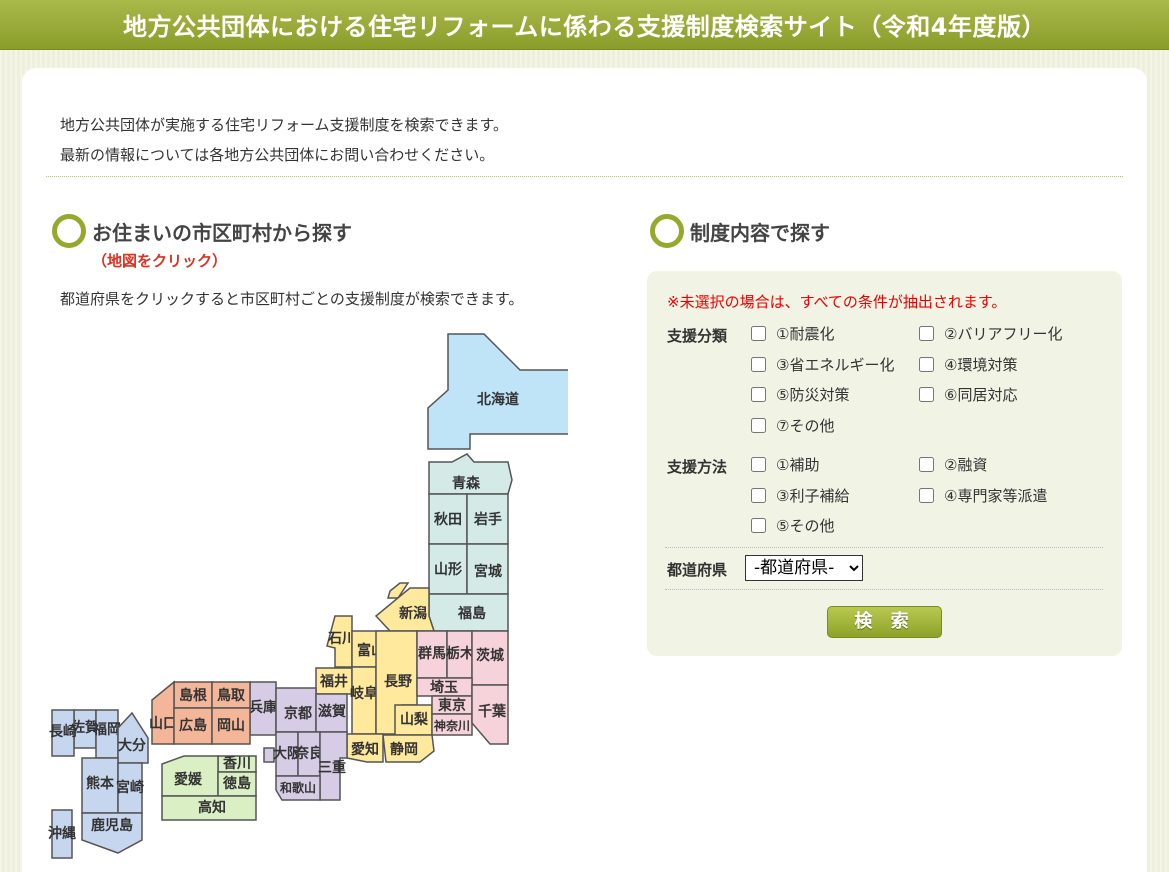 The image size is (1169, 872). What do you see at coordinates (339, 641) in the screenshot?
I see `pref-ishikawa` at bounding box center [339, 641].